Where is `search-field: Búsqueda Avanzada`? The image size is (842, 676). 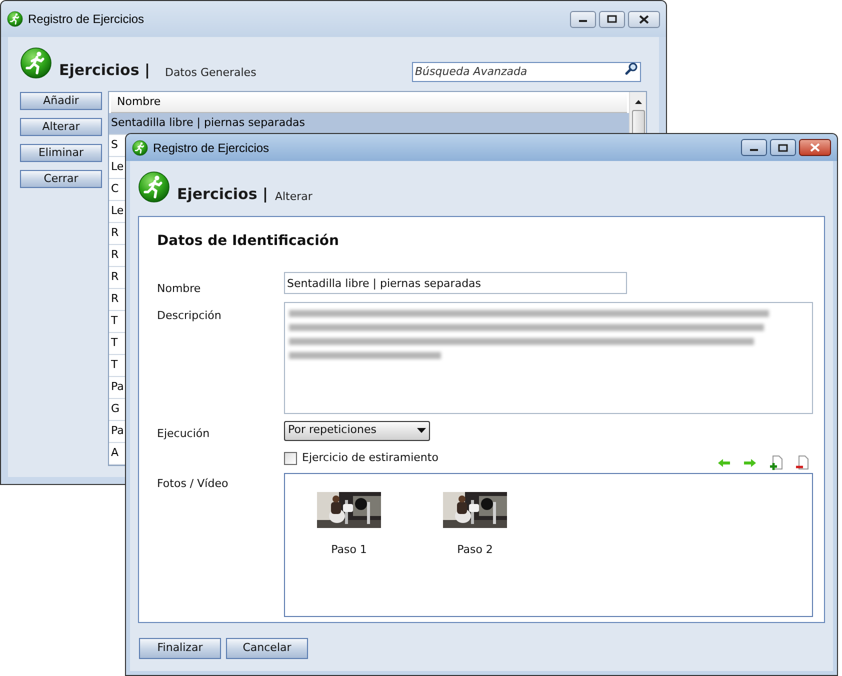
search-field: Búsqueda Avanzada is located at coordinates (526, 72).